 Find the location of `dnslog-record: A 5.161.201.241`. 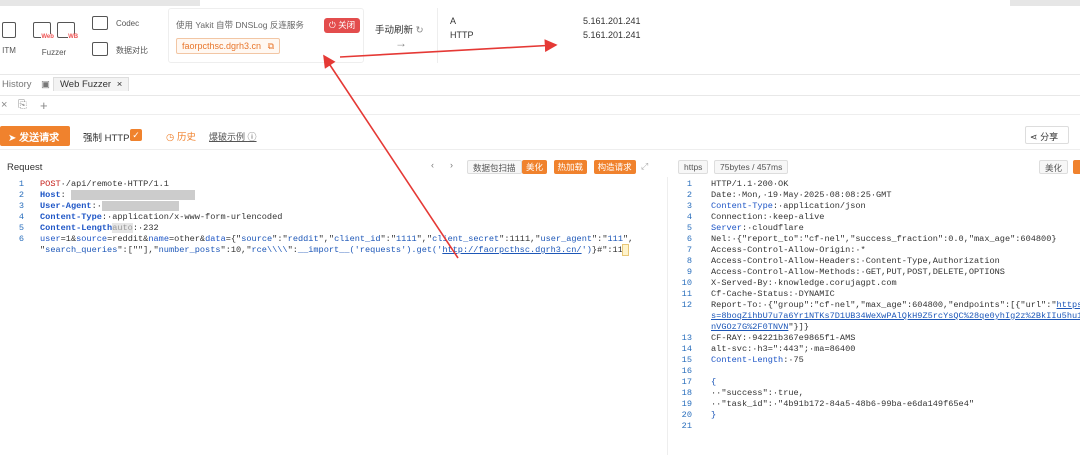

dnslog-record: A 5.161.201.241 is located at coordinates (545, 21).